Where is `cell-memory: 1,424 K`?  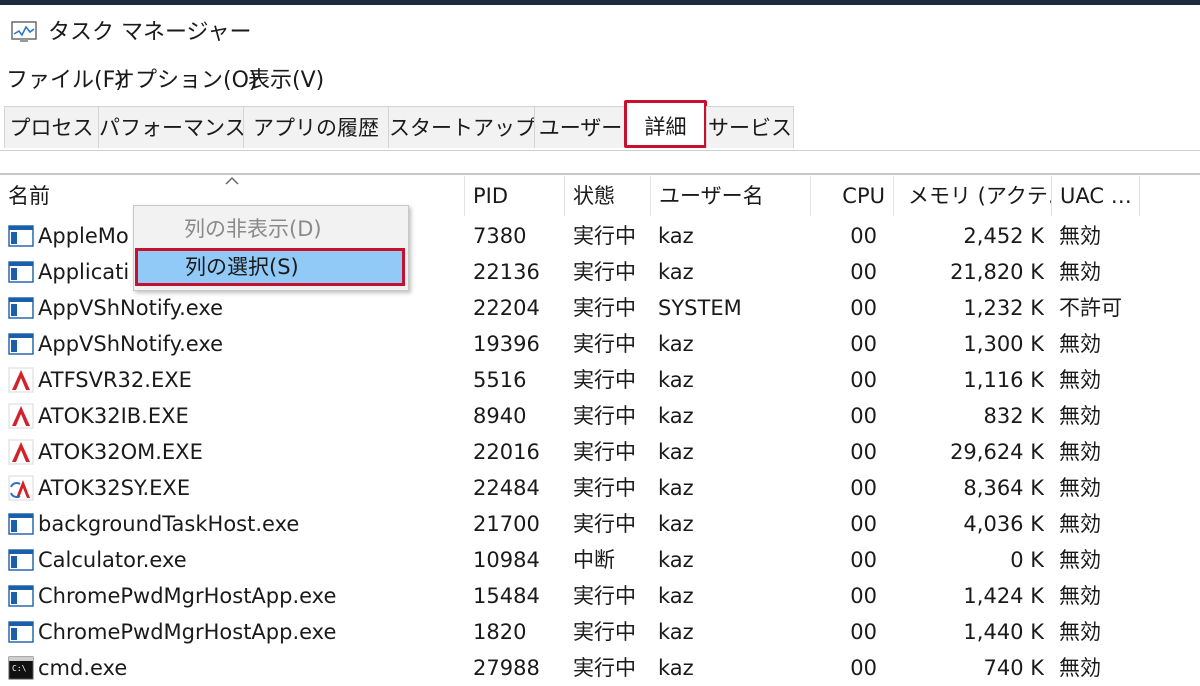
cell-memory: 1,424 K is located at coordinates (1003, 596).